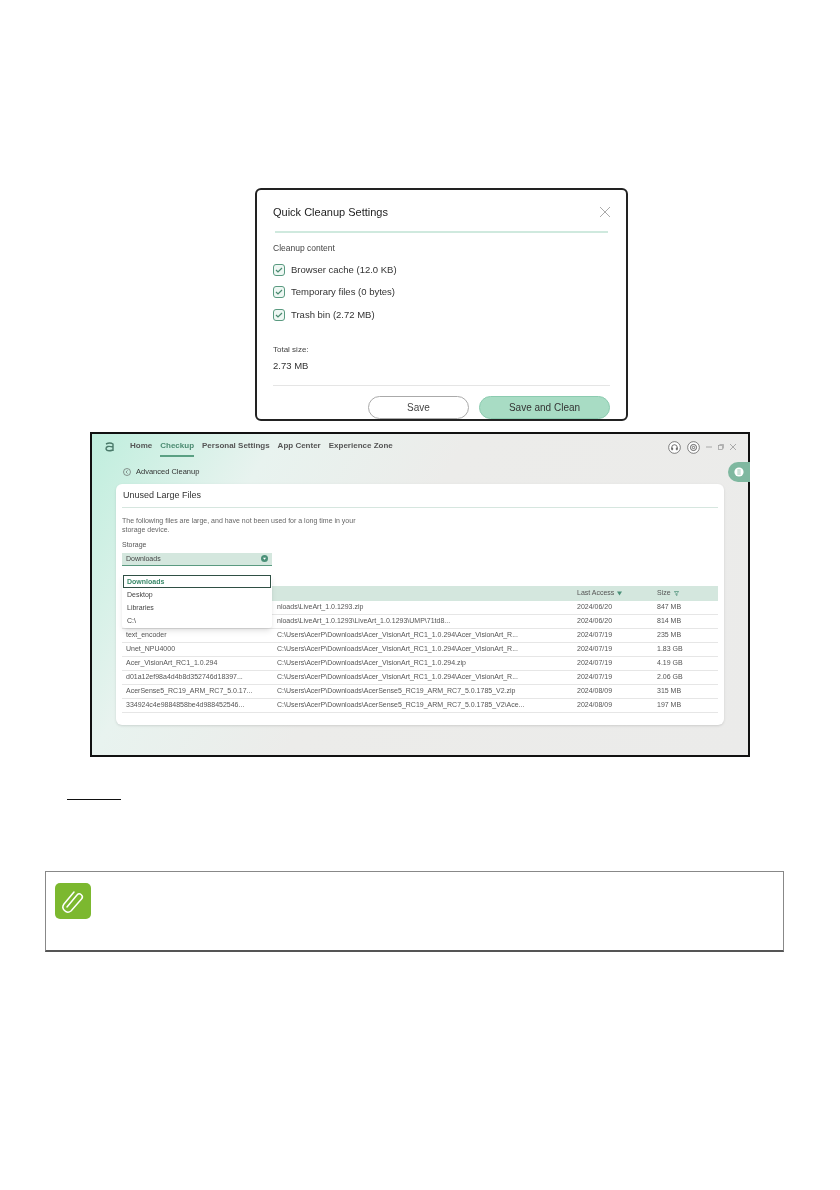 The width and height of the screenshot is (840, 1190). I want to click on dialog-title: Quick Cleanup Settings, so click(330, 212).